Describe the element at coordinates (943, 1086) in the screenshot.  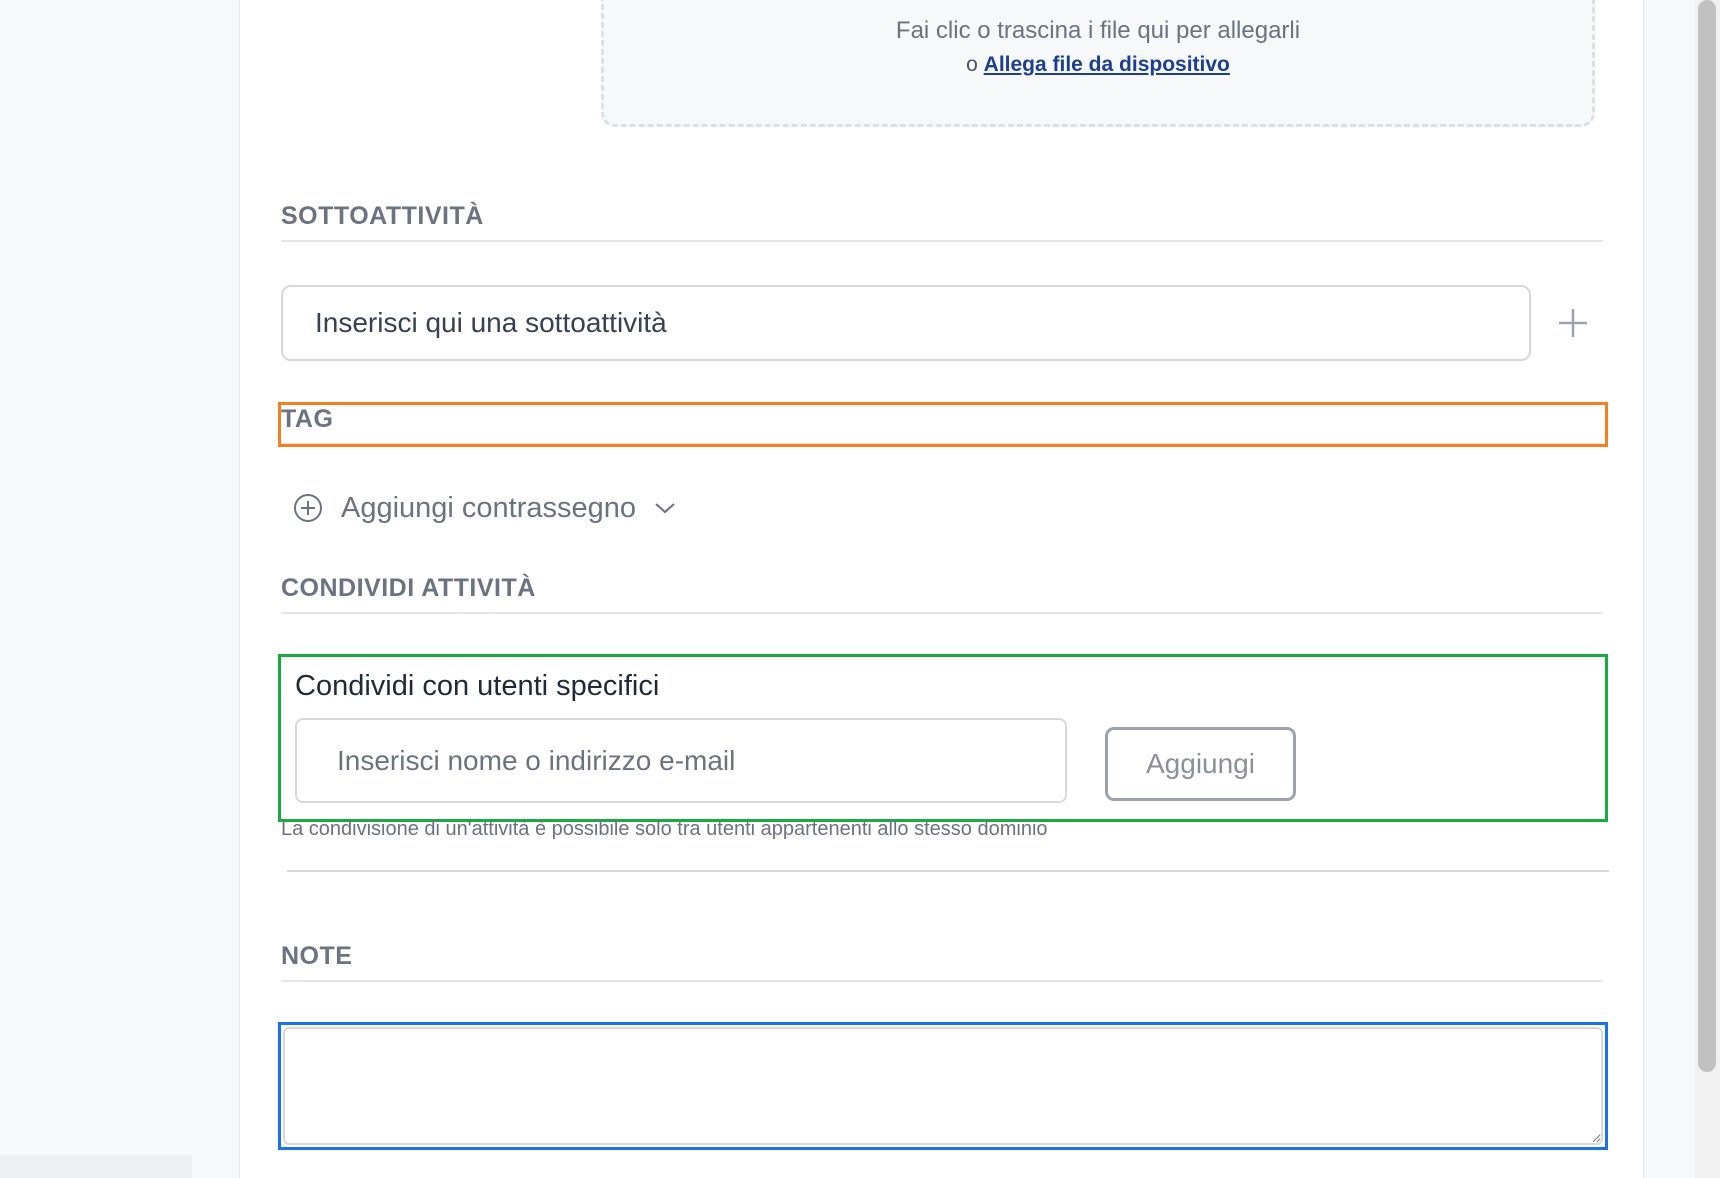
I see `notes-textarea` at that location.